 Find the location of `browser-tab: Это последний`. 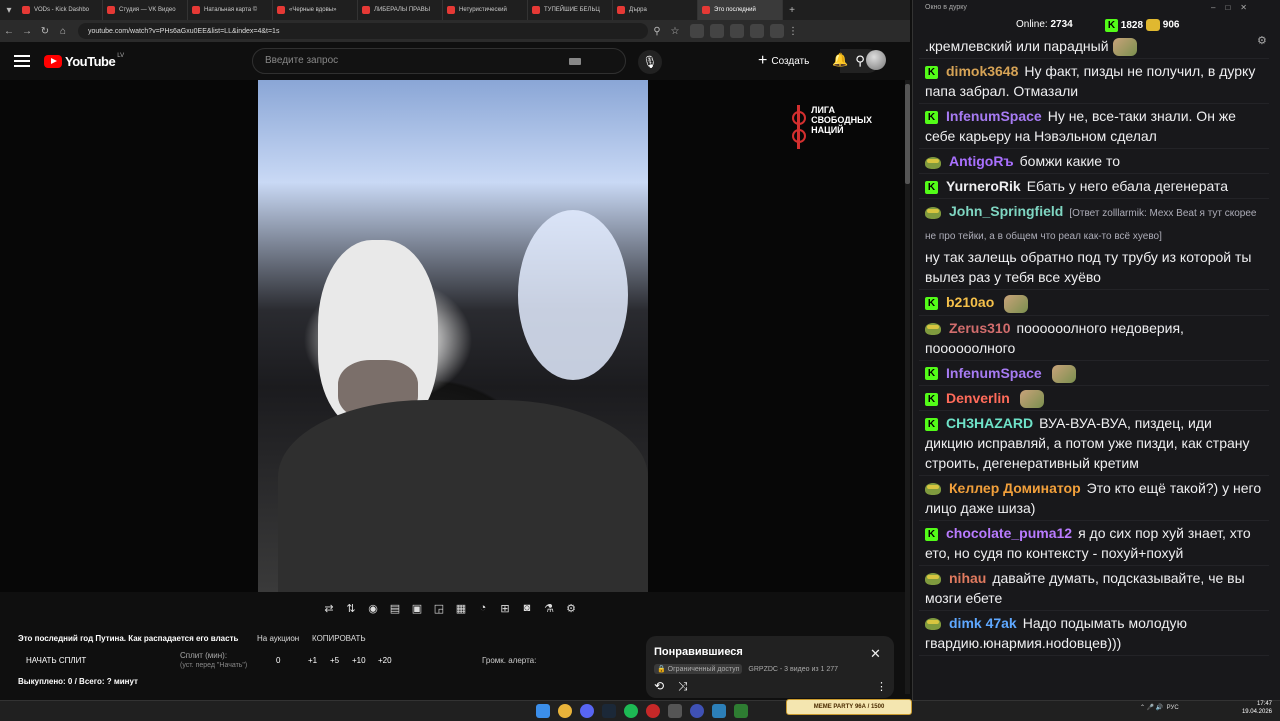

browser-tab: Это последний is located at coordinates (740, 10).